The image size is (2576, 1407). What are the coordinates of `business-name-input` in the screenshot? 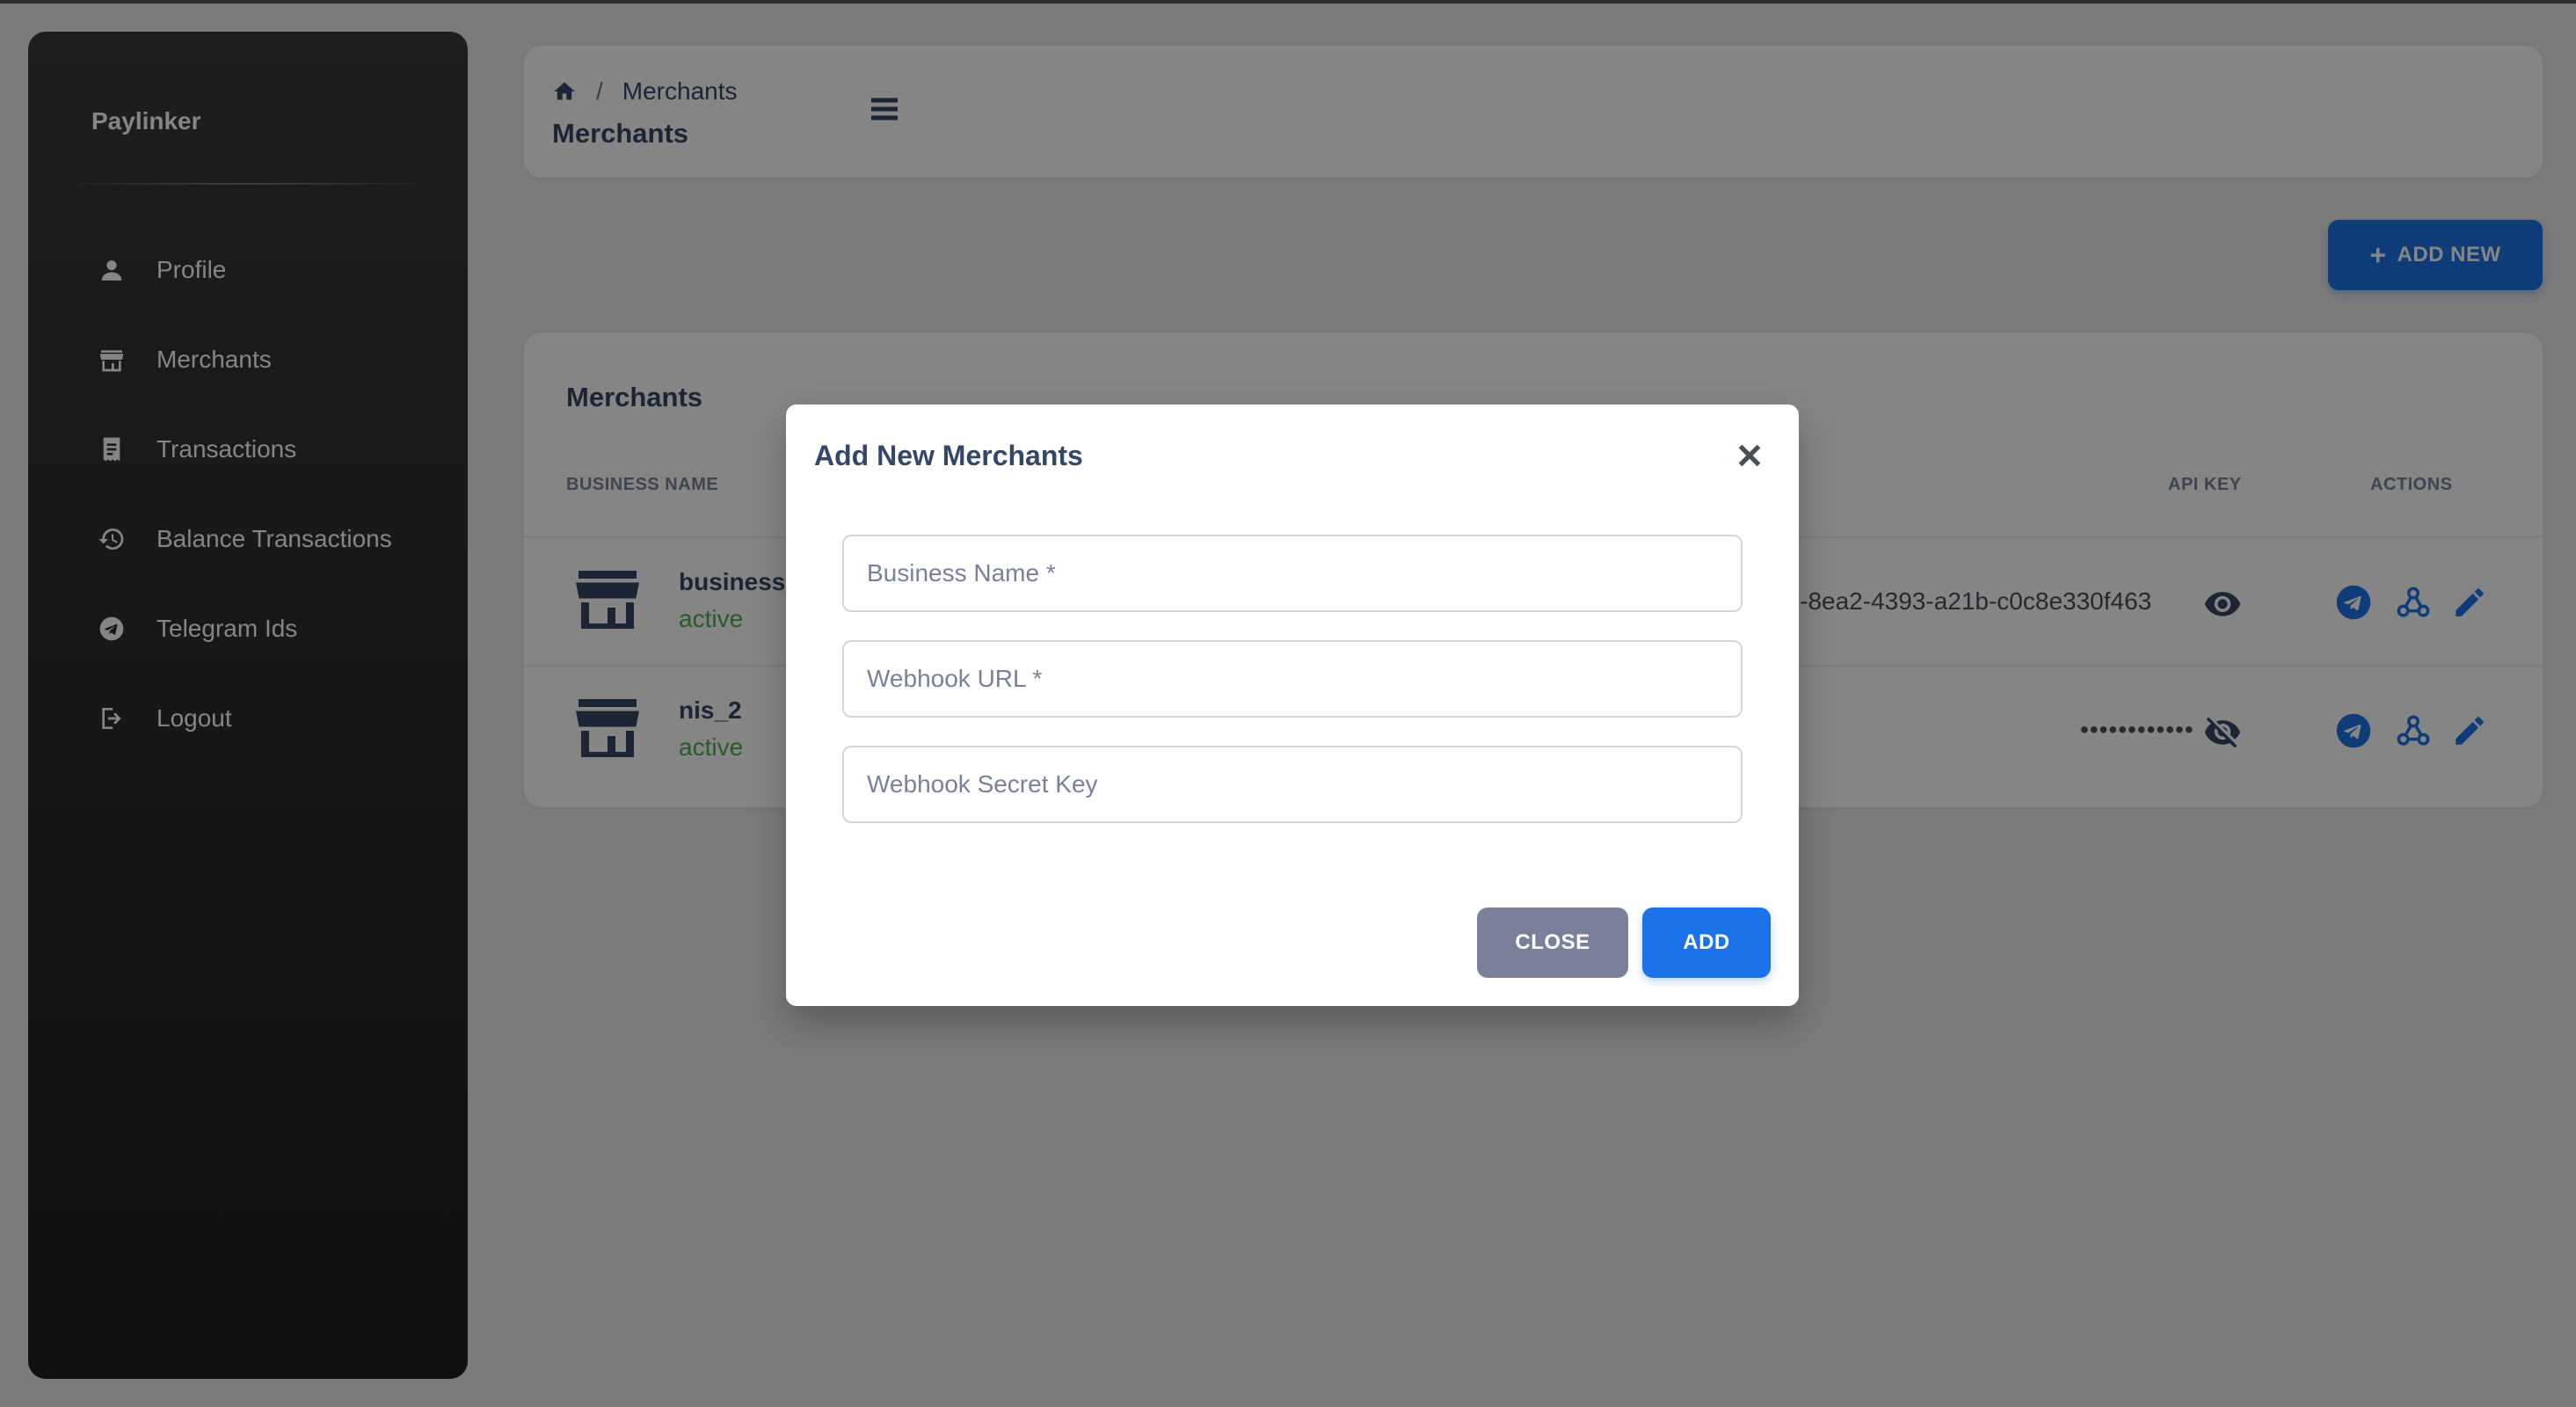 It's located at (1292, 573).